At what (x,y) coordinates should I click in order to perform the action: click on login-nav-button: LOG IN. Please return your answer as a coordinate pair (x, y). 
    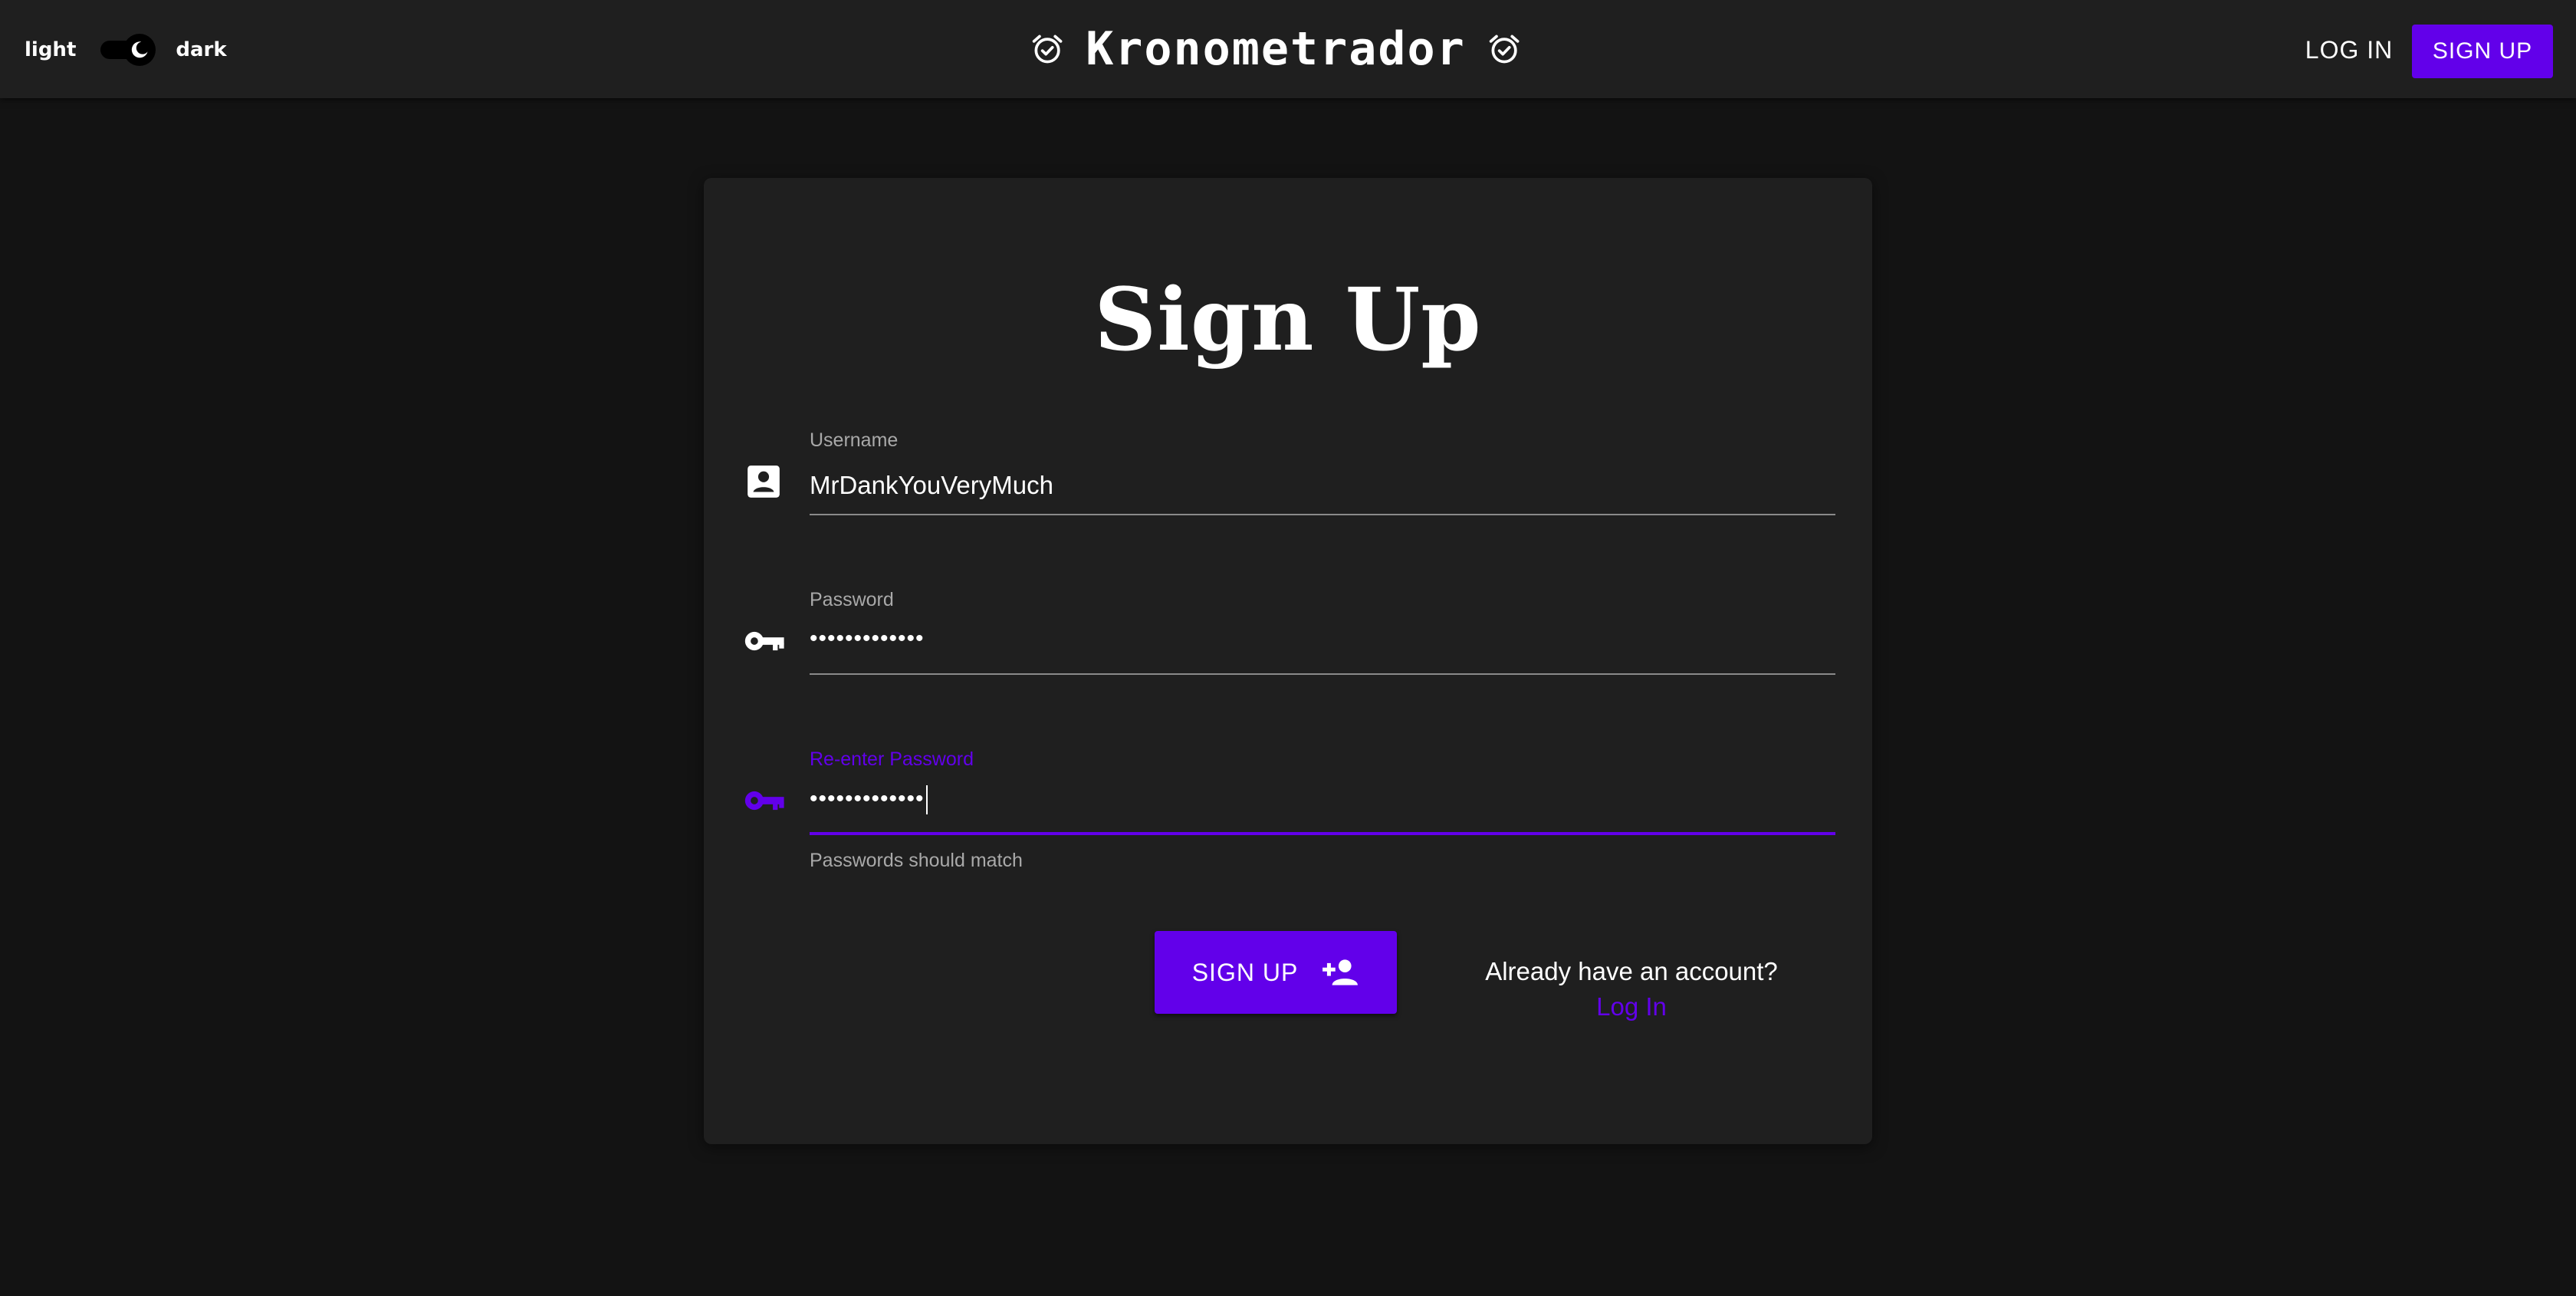
    Looking at the image, I should click on (2349, 50).